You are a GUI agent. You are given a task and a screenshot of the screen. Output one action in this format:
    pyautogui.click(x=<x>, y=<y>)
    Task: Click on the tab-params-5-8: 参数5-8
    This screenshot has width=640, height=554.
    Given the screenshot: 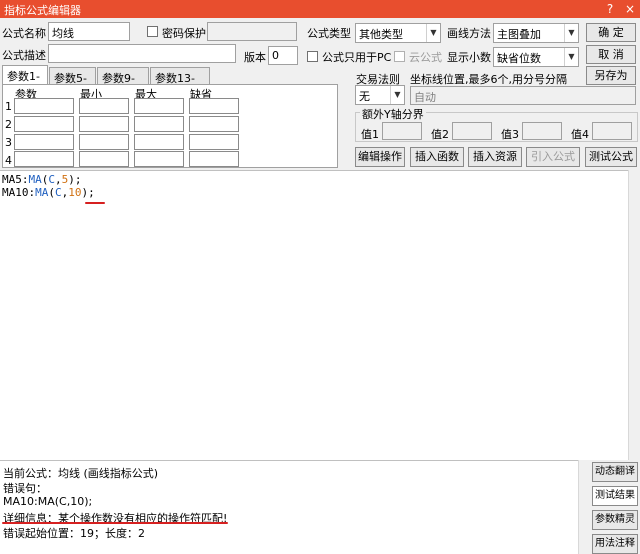 What is the action you would take?
    pyautogui.click(x=72, y=83)
    